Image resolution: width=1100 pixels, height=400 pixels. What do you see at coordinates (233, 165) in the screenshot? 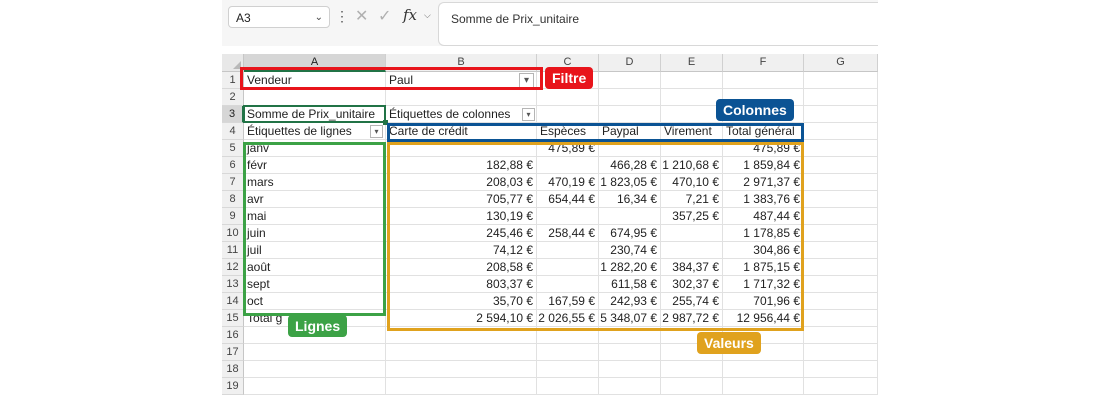
I see `row-header-6: 6` at bounding box center [233, 165].